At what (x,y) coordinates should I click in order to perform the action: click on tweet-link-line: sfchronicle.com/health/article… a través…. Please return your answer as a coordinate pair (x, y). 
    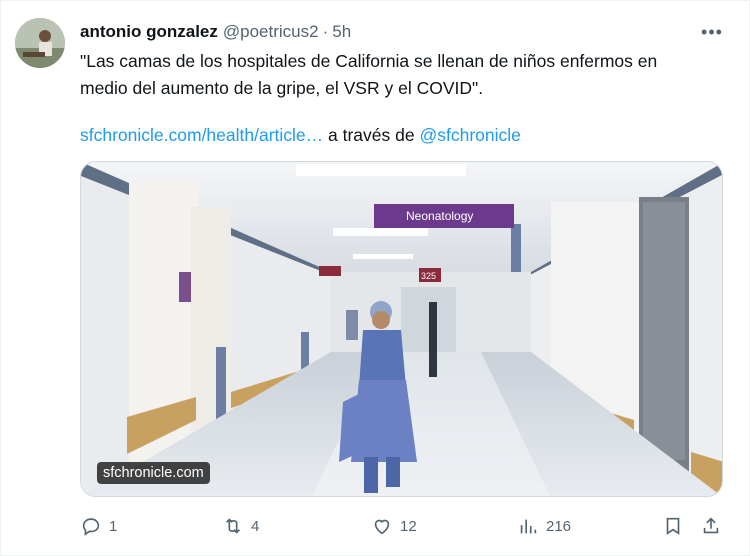
    Looking at the image, I should click on (400, 135).